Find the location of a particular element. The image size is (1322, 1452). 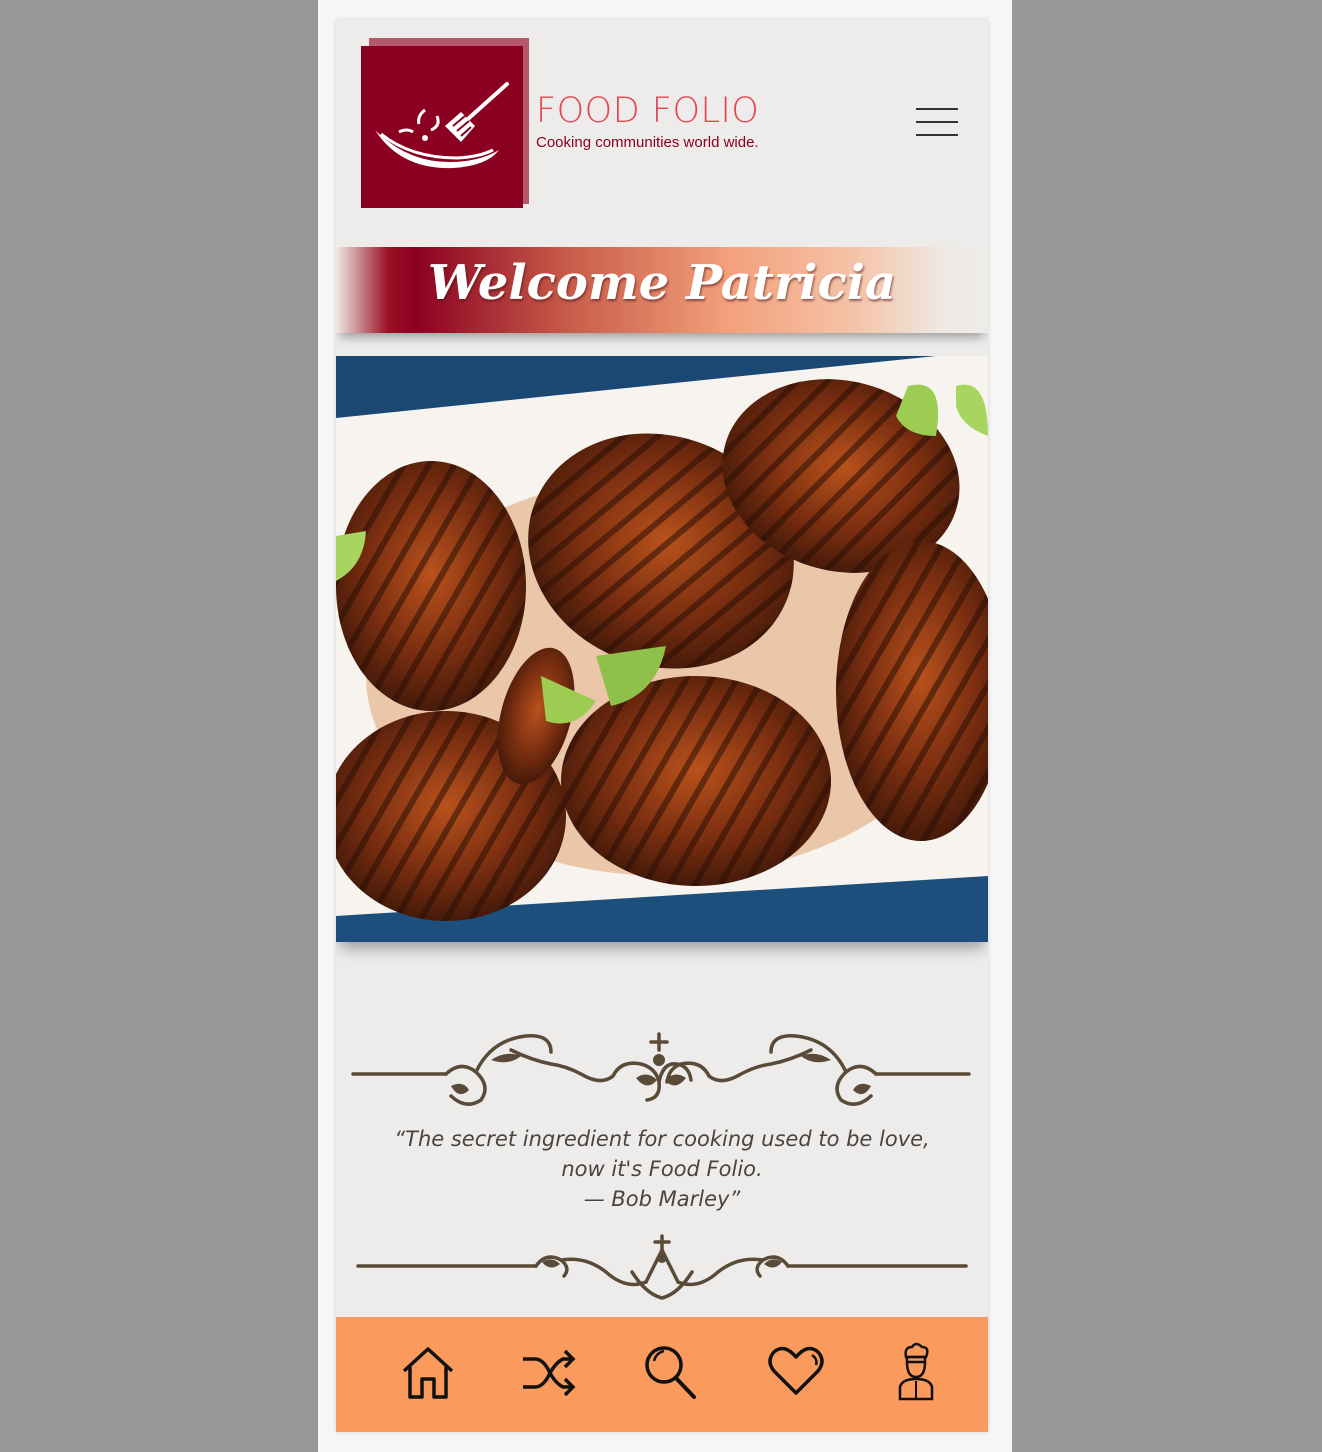

logo-mark is located at coordinates (442, 127).